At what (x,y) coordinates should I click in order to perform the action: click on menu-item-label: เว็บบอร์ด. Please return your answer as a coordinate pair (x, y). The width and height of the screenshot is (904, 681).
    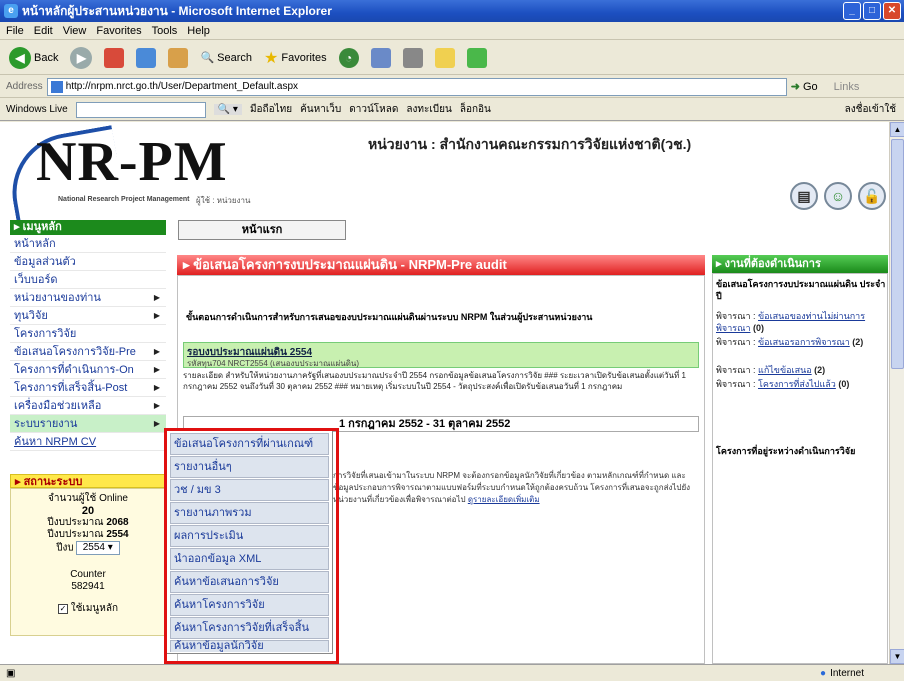
    Looking at the image, I should click on (36, 280).